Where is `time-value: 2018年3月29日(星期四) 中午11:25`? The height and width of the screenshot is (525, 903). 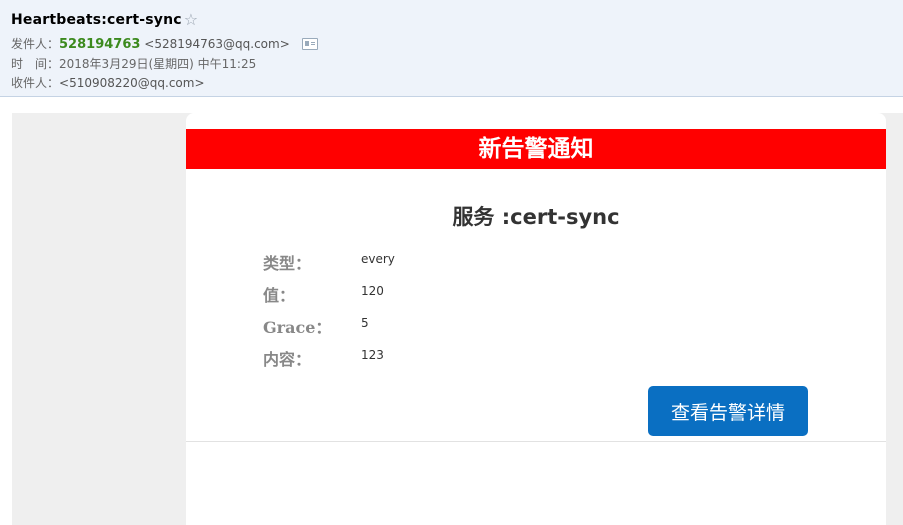
time-value: 2018年3月29日(星期四) 中午11:25 is located at coordinates (158, 64).